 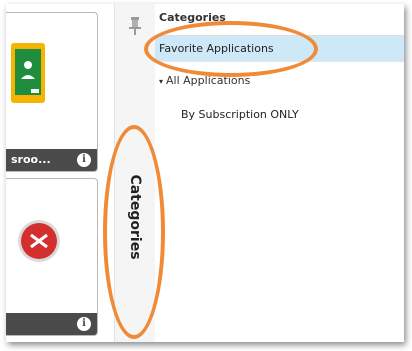 What do you see at coordinates (51, 160) in the screenshot?
I see `tile-footer: sroo... i` at bounding box center [51, 160].